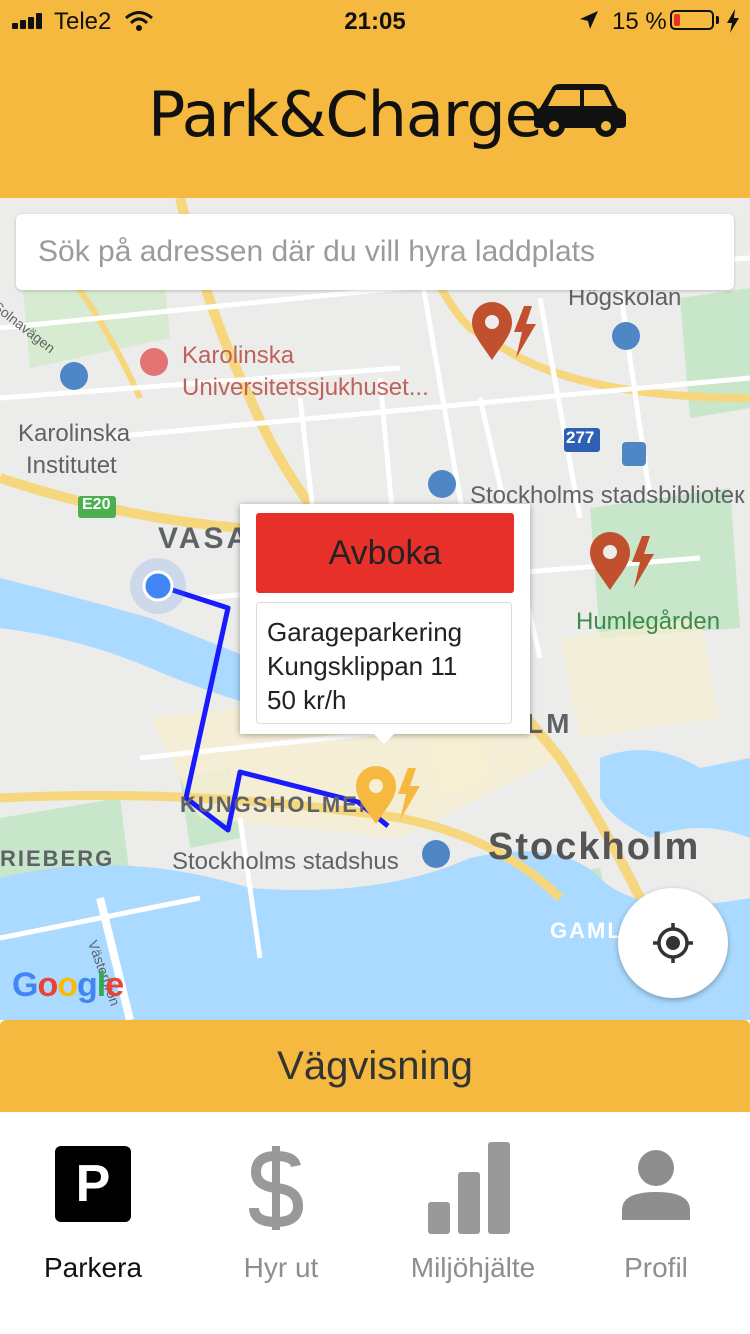  Describe the element at coordinates (656, 1185) in the screenshot. I see `person-icon` at that location.